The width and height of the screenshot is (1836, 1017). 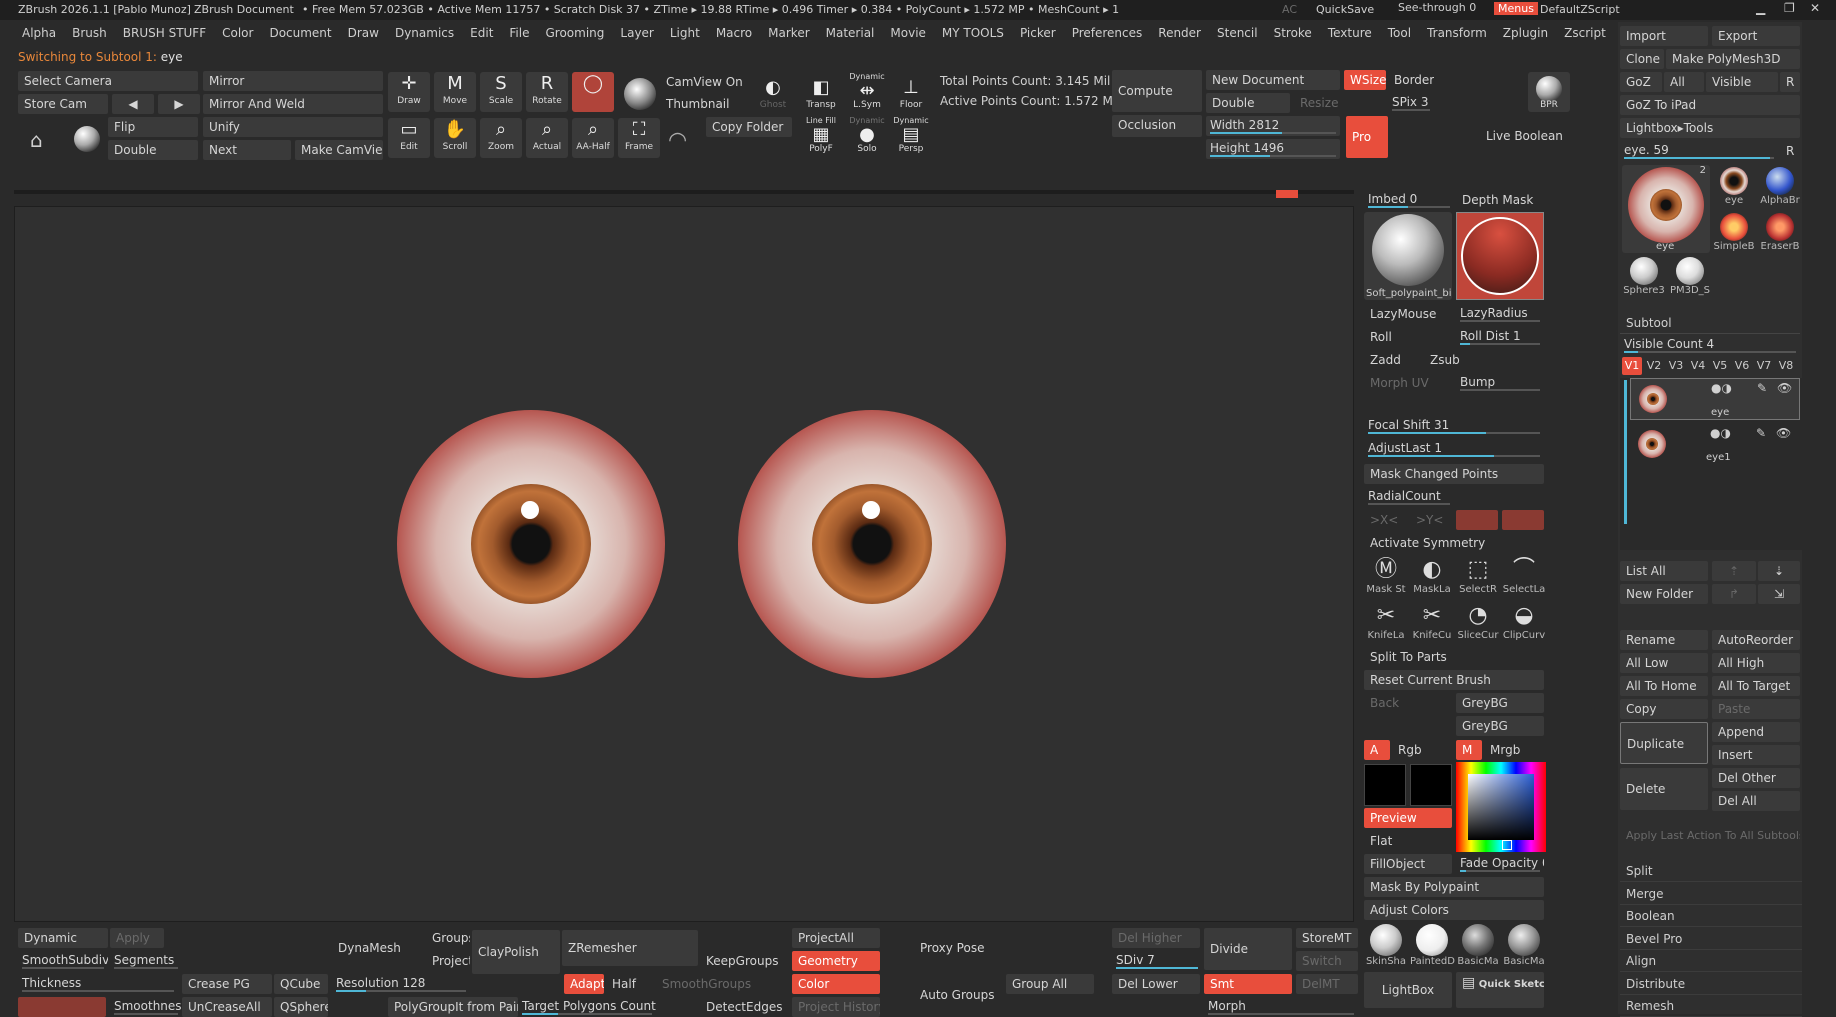 I want to click on subtool-scrollbar, so click(x=1625, y=452).